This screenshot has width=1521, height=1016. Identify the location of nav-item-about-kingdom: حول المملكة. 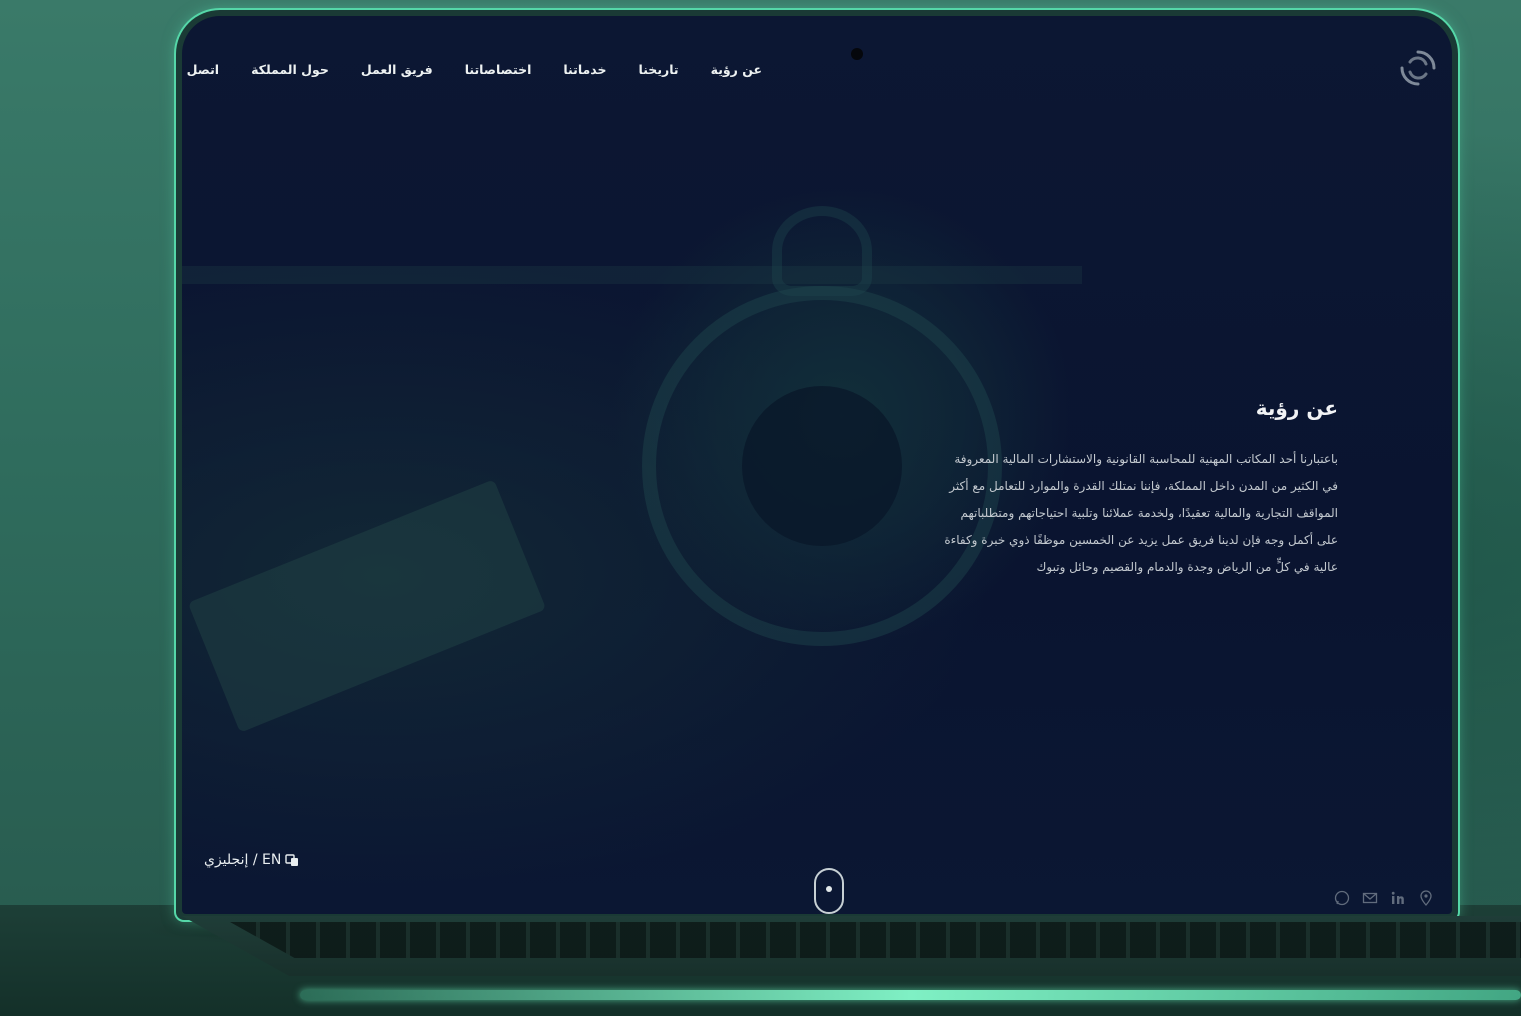
(290, 69).